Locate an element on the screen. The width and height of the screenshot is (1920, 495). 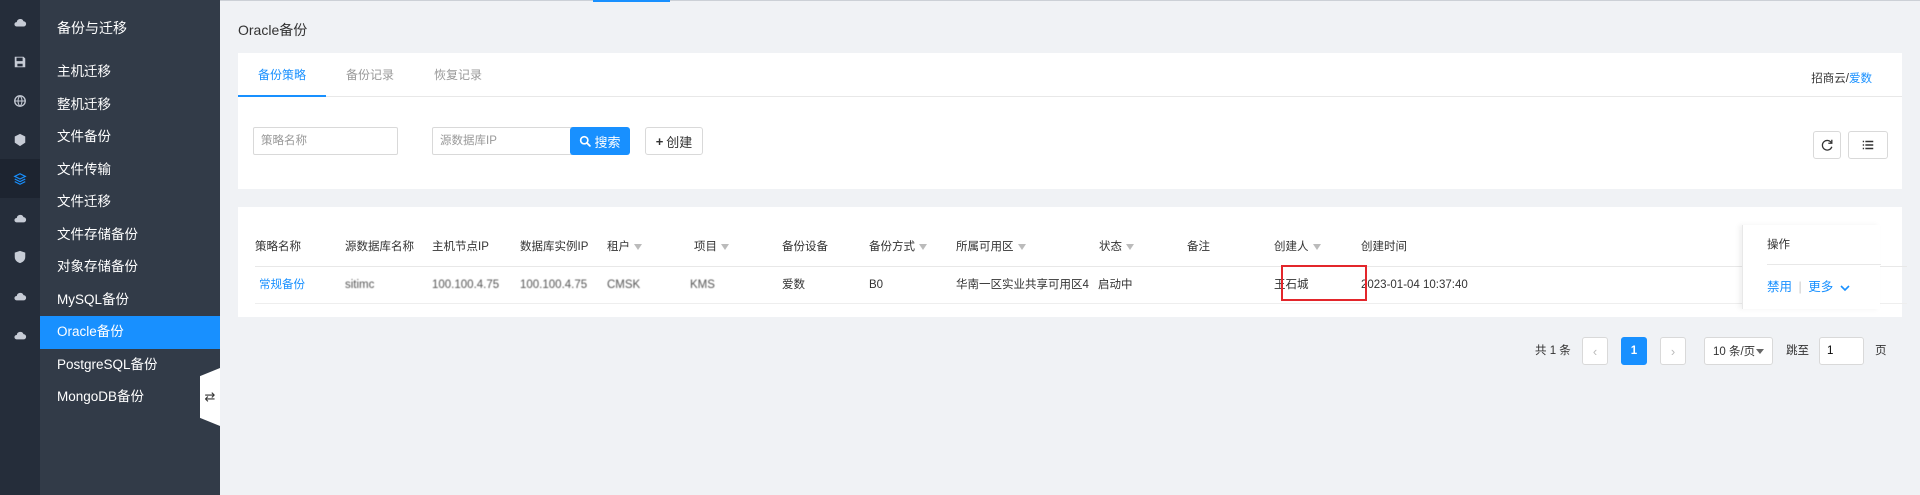
col-creator-label: 创建人 is located at coordinates (1291, 247).